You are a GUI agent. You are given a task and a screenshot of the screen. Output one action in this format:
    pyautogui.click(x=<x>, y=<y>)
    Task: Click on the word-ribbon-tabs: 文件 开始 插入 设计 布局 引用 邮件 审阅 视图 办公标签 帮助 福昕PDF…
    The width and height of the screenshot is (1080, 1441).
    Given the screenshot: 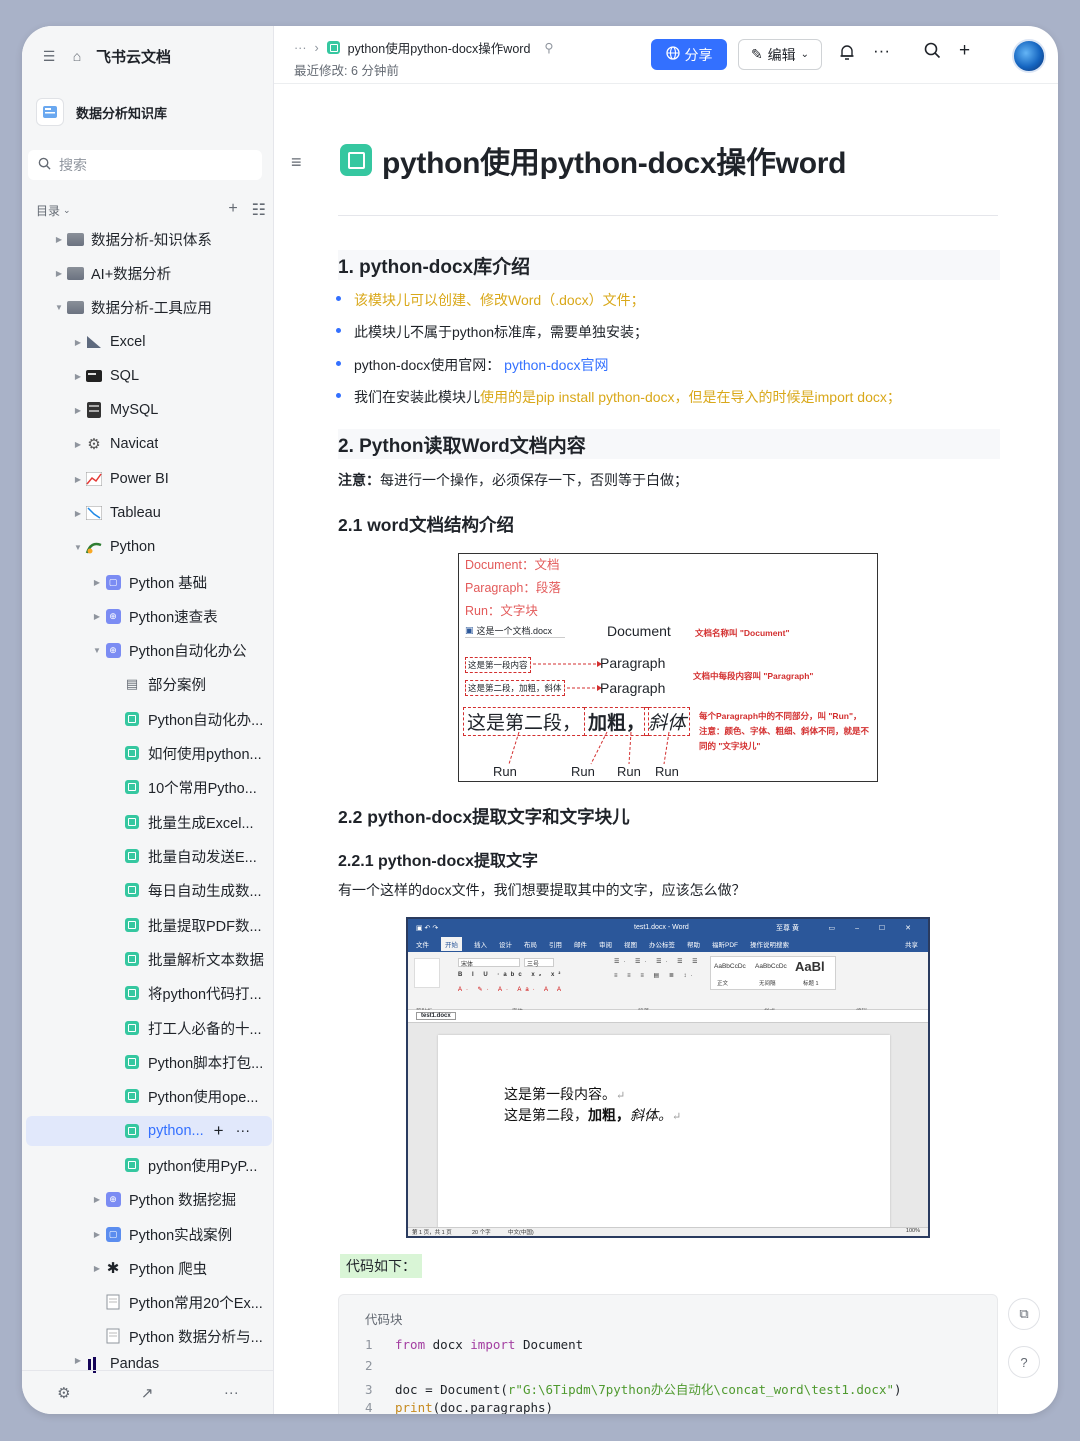 What is the action you would take?
    pyautogui.click(x=668, y=944)
    